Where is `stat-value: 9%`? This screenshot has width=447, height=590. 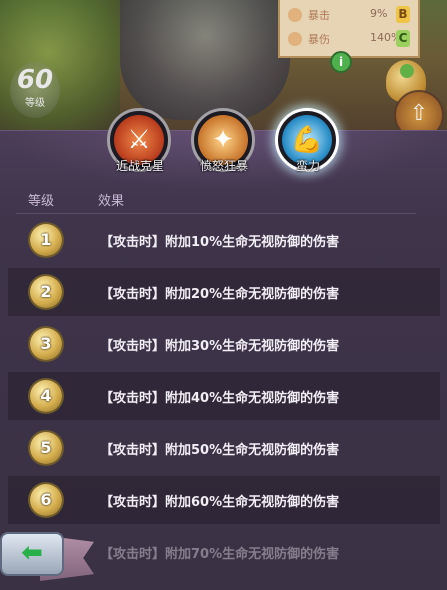
stat-value: 9% is located at coordinates (379, 13).